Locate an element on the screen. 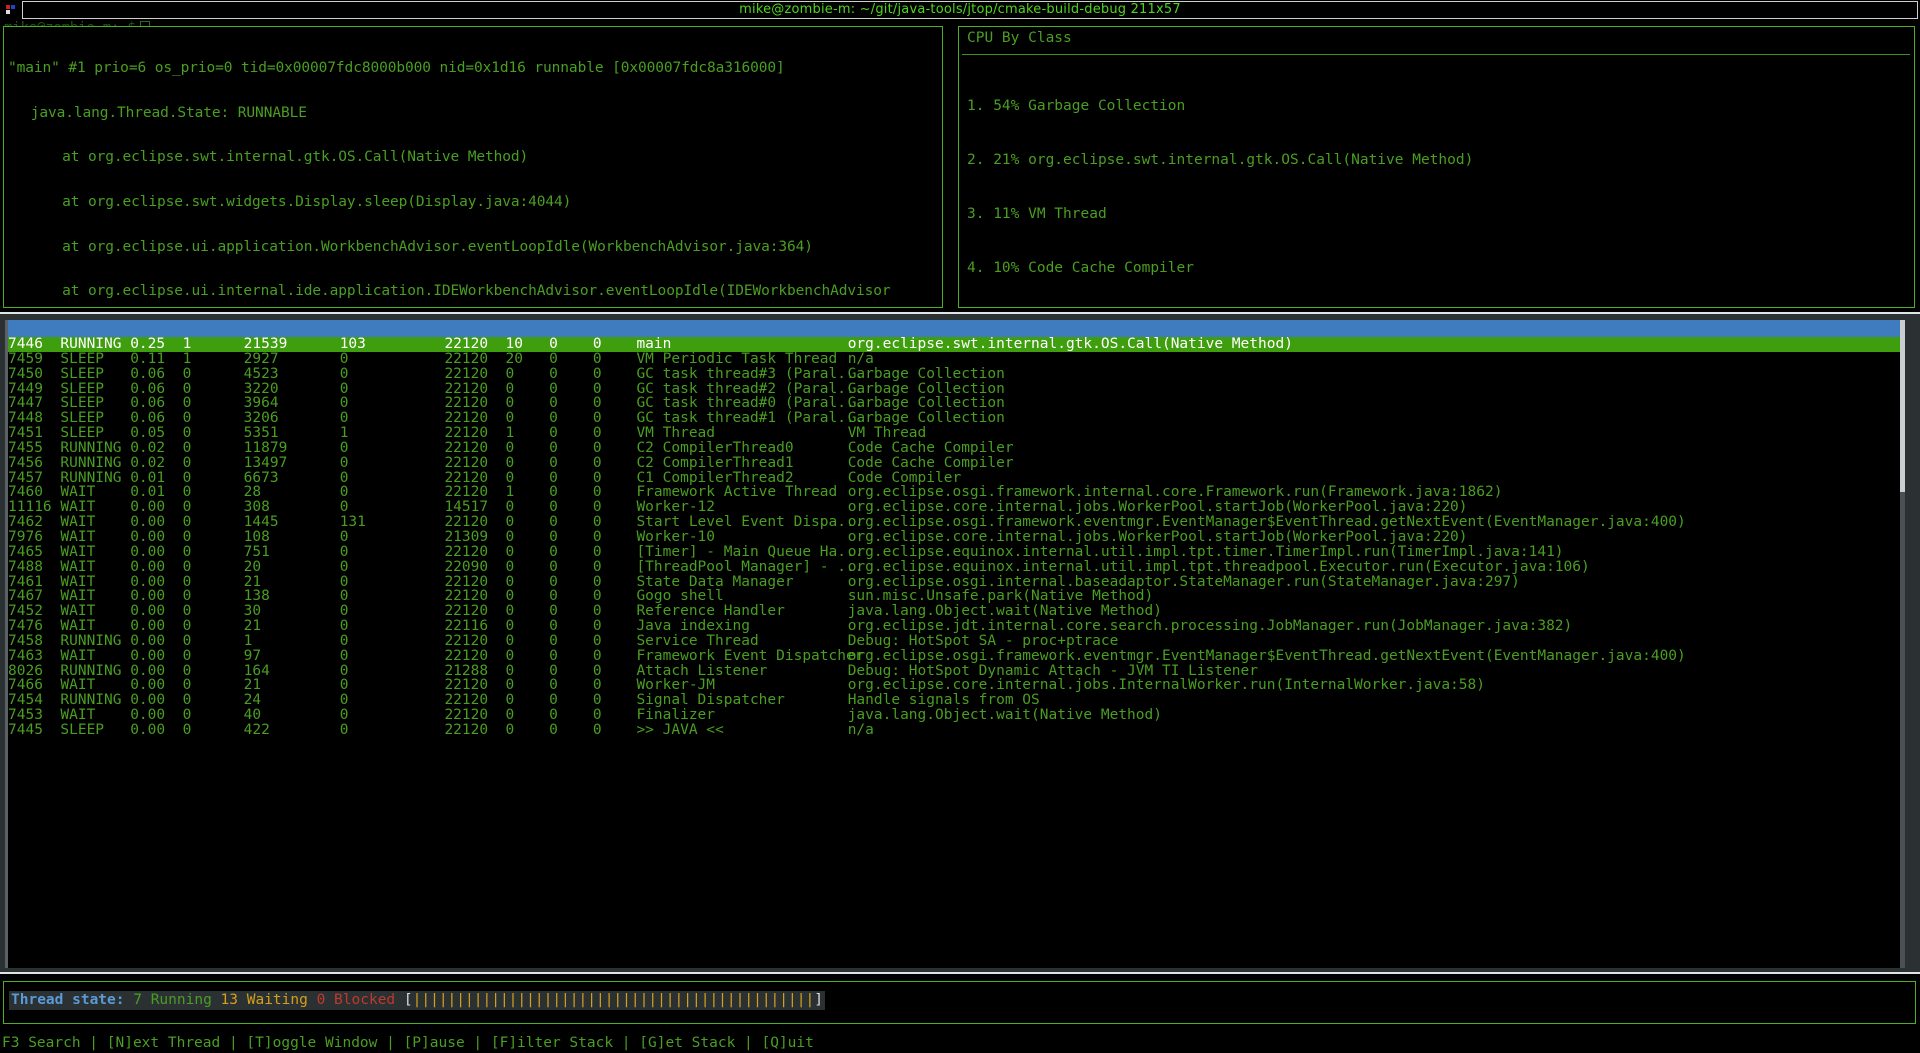 The image size is (1920, 1053). cell-name: Framework Event Dispatcher is located at coordinates (750, 655).